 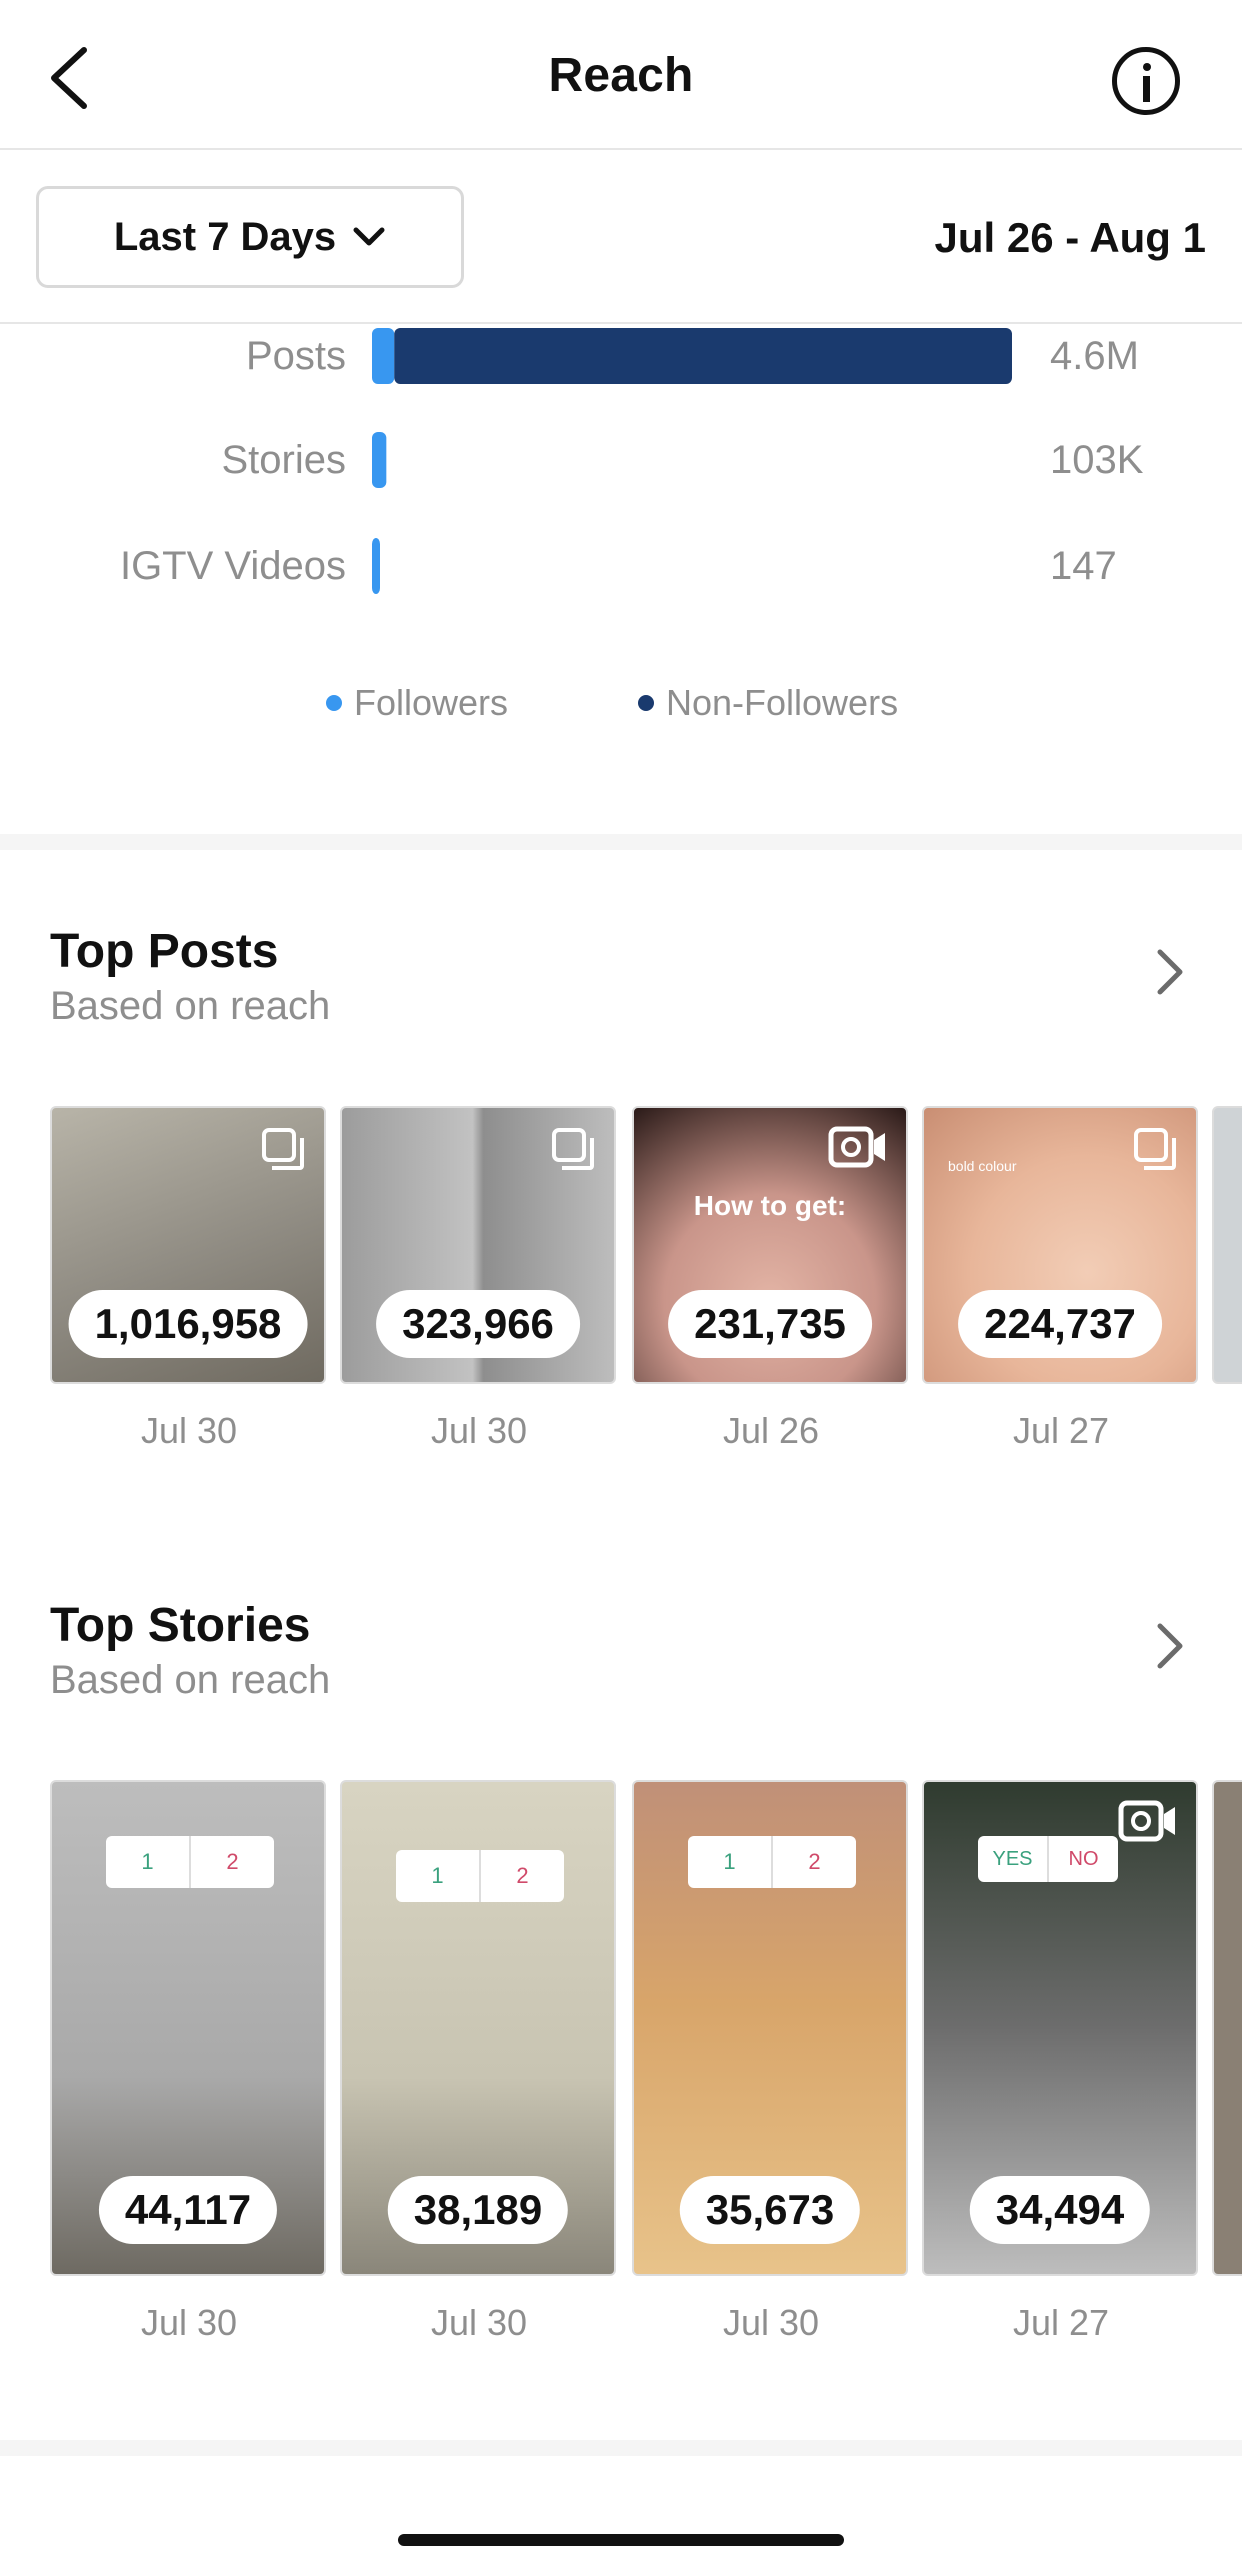 I want to click on top-stories-title: Top Stories, so click(x=180, y=1625).